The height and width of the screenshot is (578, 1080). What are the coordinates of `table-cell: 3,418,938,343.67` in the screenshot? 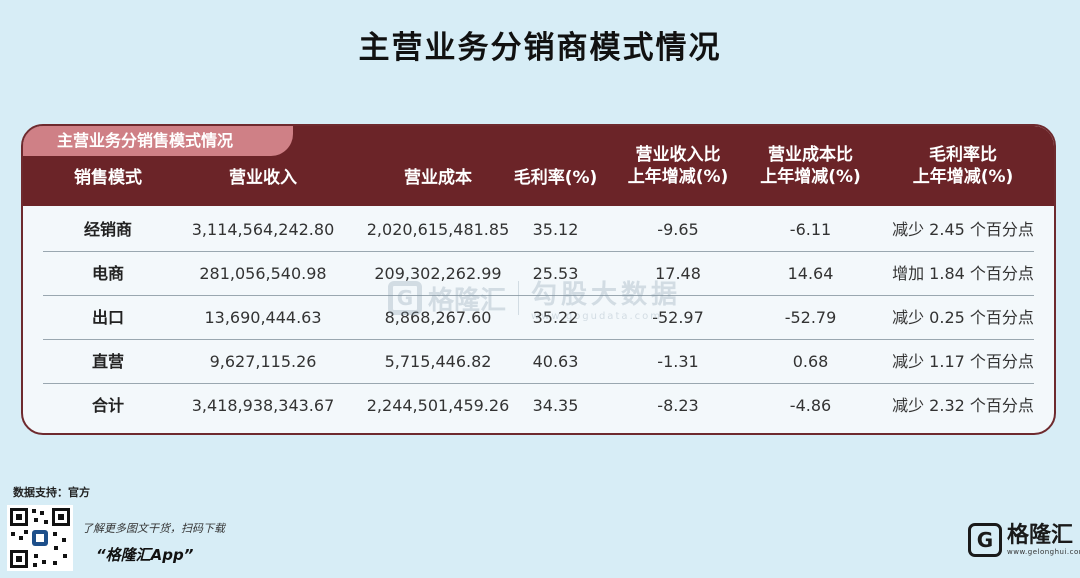 It's located at (263, 405).